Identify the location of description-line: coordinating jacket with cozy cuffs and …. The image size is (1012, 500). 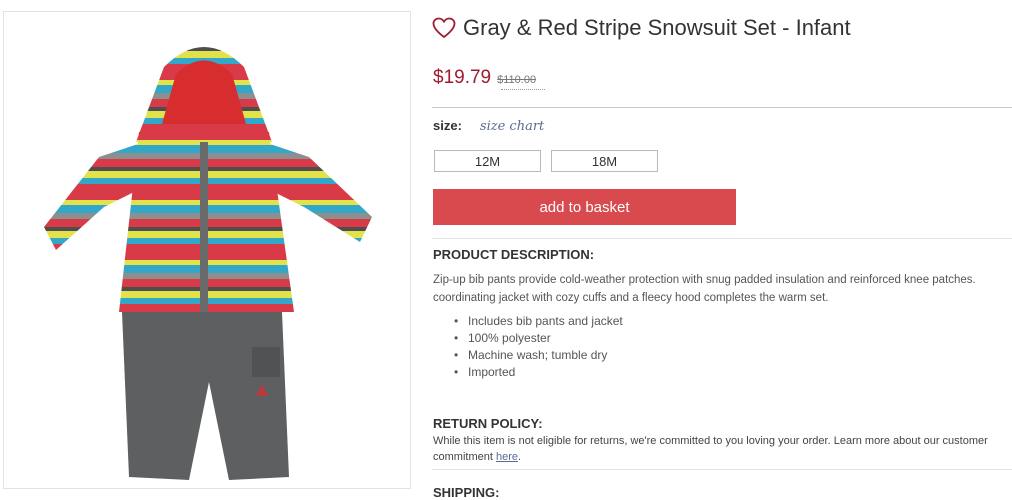
(631, 298).